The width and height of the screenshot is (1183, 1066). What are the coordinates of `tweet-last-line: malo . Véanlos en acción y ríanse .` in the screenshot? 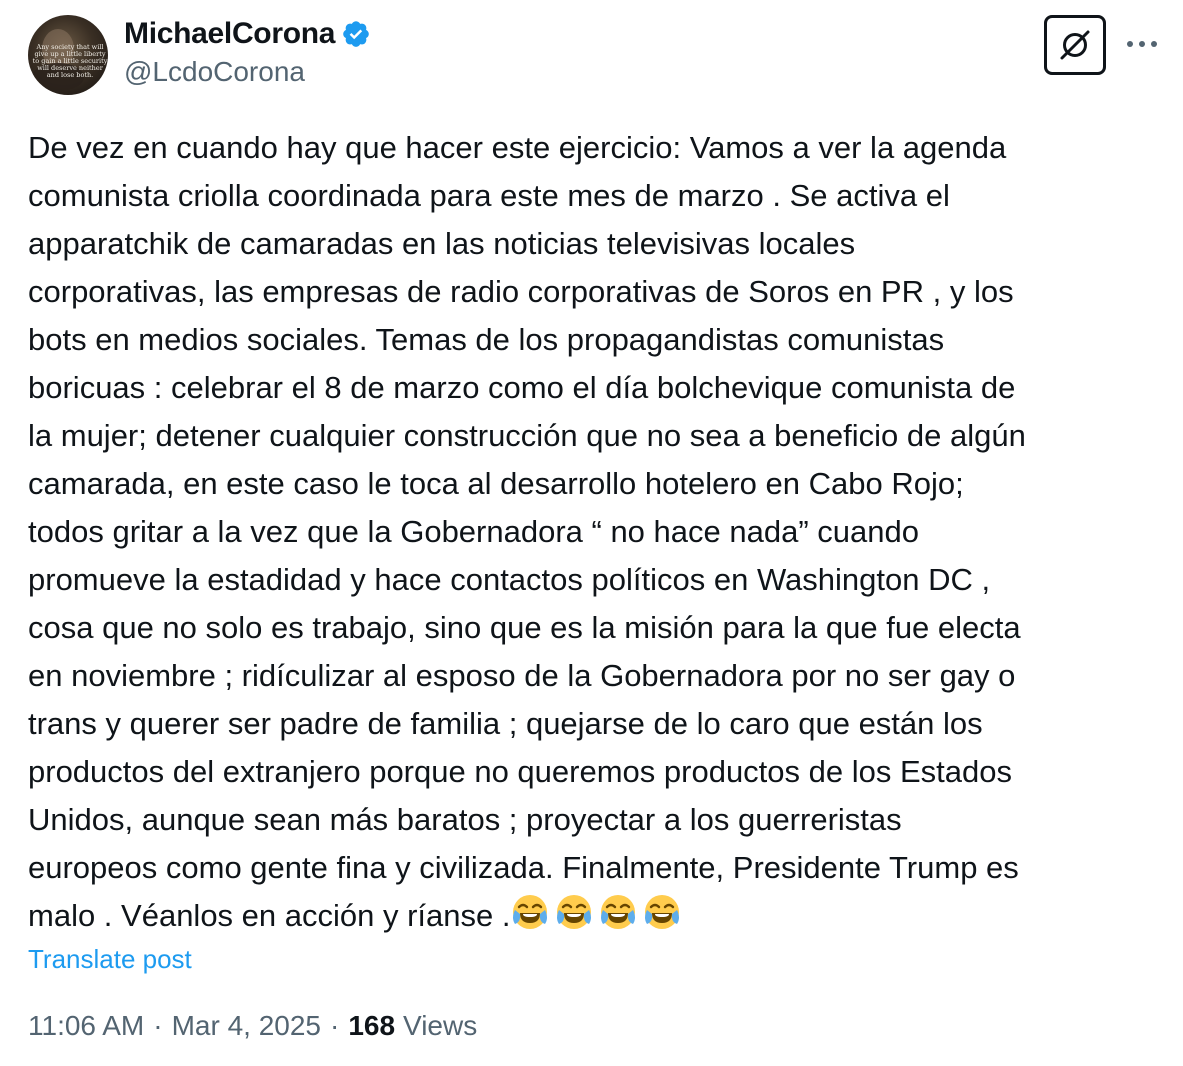 It's located at (595, 916).